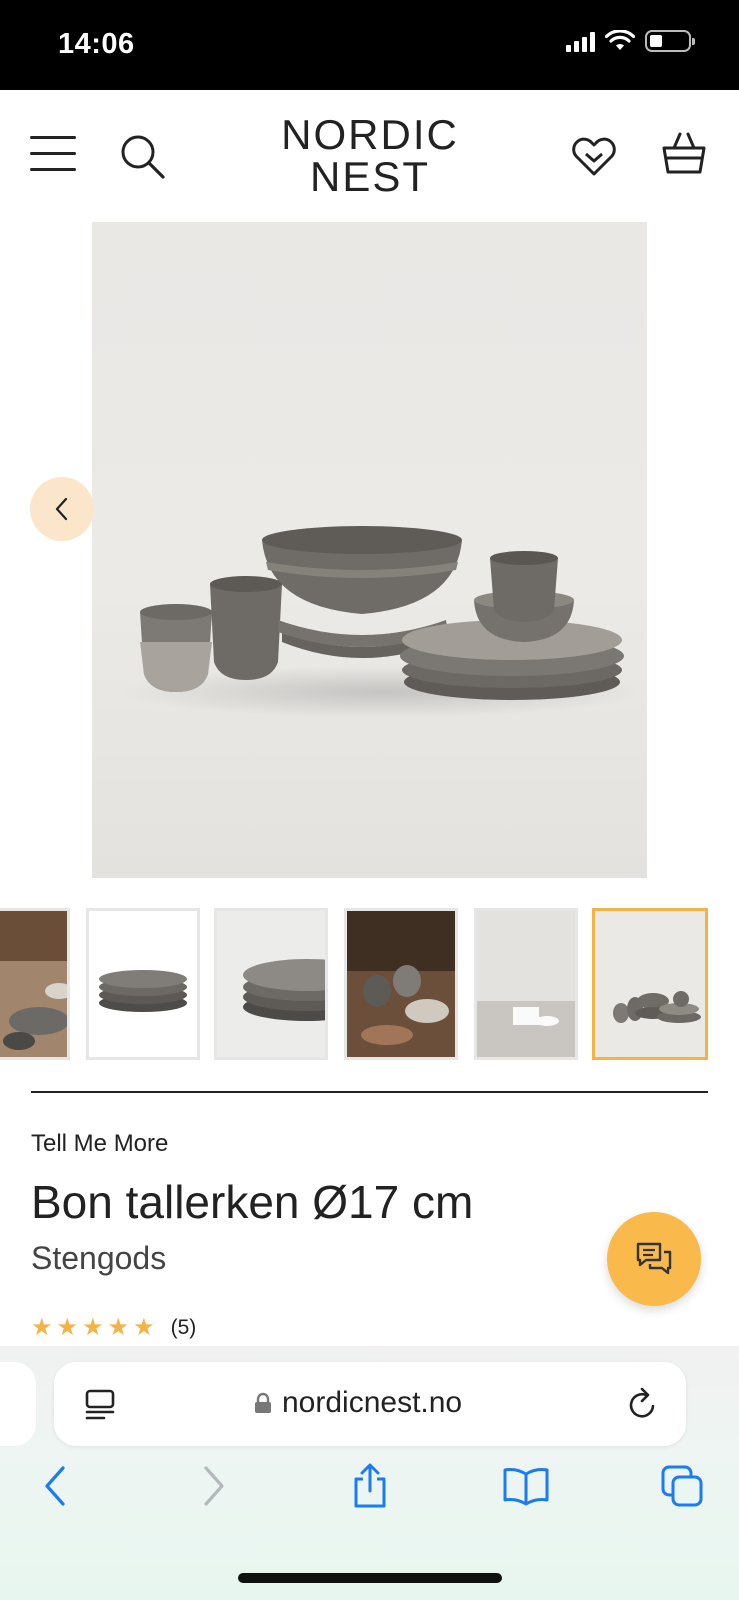 This screenshot has width=739, height=1600. Describe the element at coordinates (144, 156) in the screenshot. I see `search-icon` at that location.